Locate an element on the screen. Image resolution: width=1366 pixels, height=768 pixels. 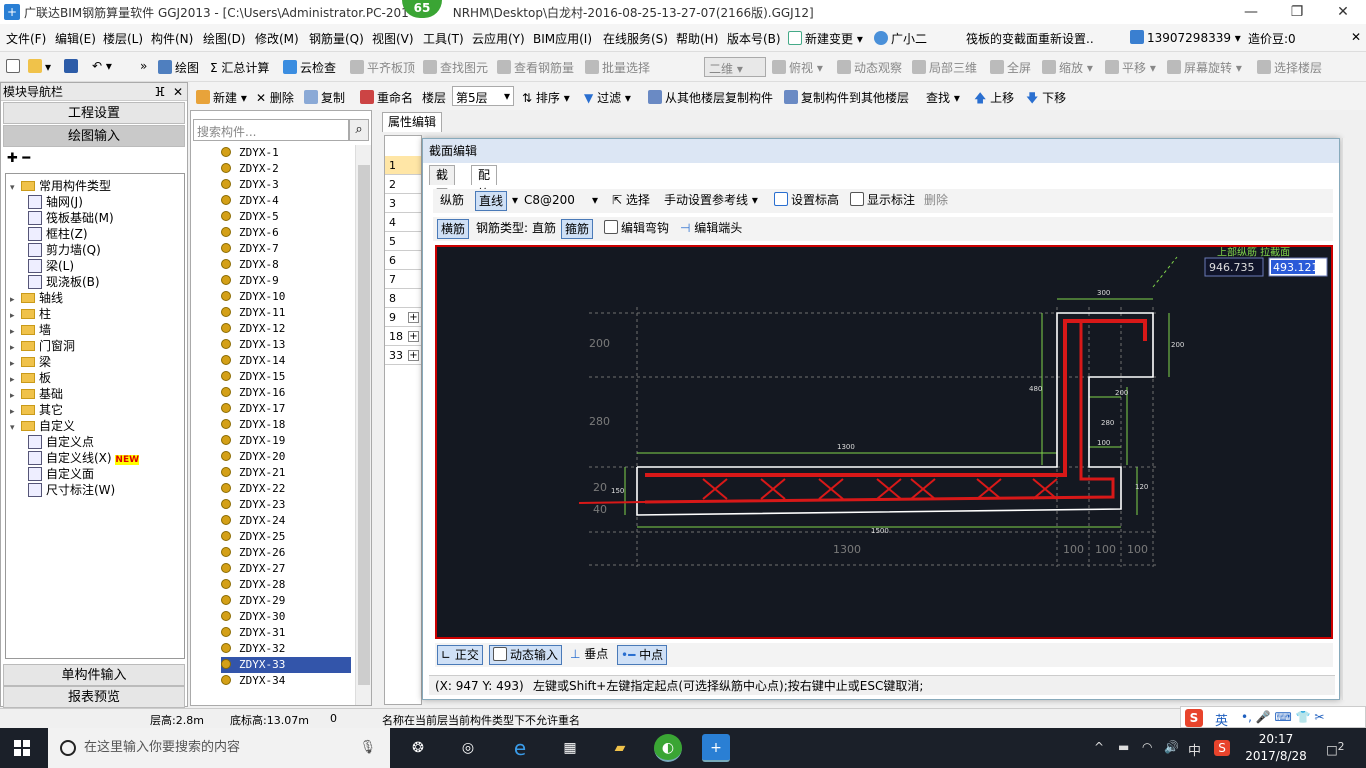
open-file-icon: ▾ is located at coordinates (39, 66).